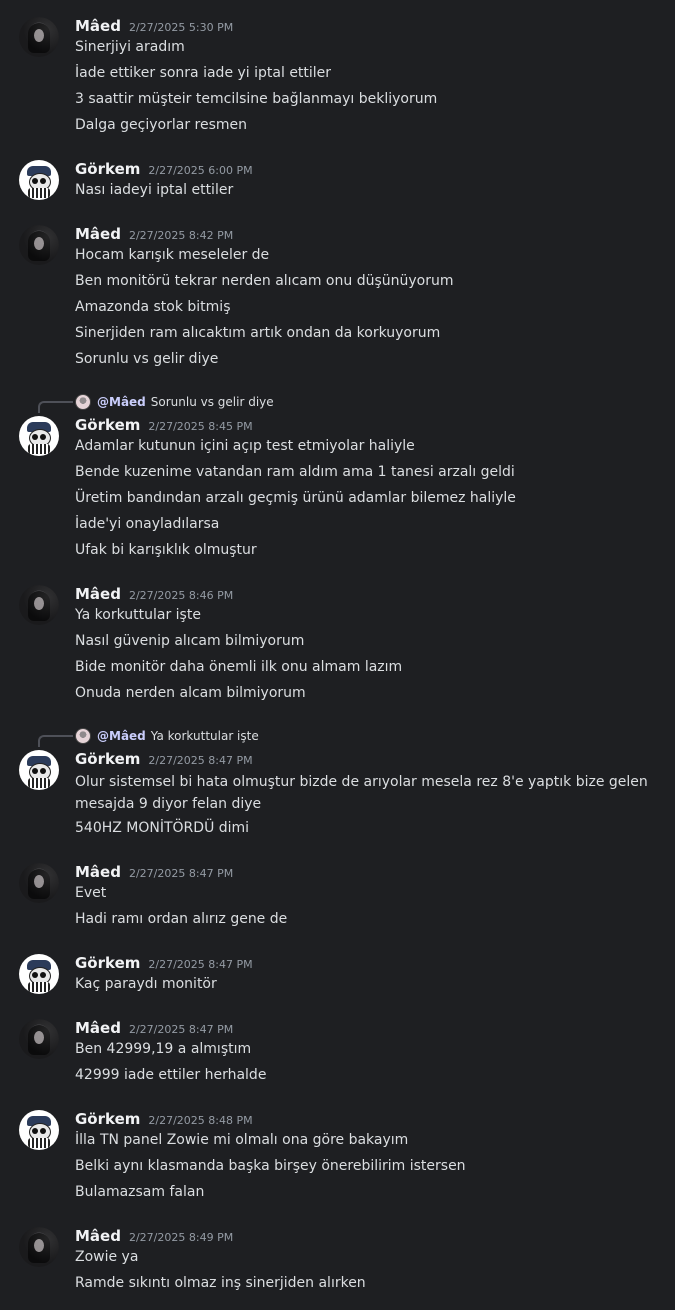 The width and height of the screenshot is (675, 1310). What do you see at coordinates (181, 919) in the screenshot?
I see `message-line: Hadi ramı ordan alırız gene de` at bounding box center [181, 919].